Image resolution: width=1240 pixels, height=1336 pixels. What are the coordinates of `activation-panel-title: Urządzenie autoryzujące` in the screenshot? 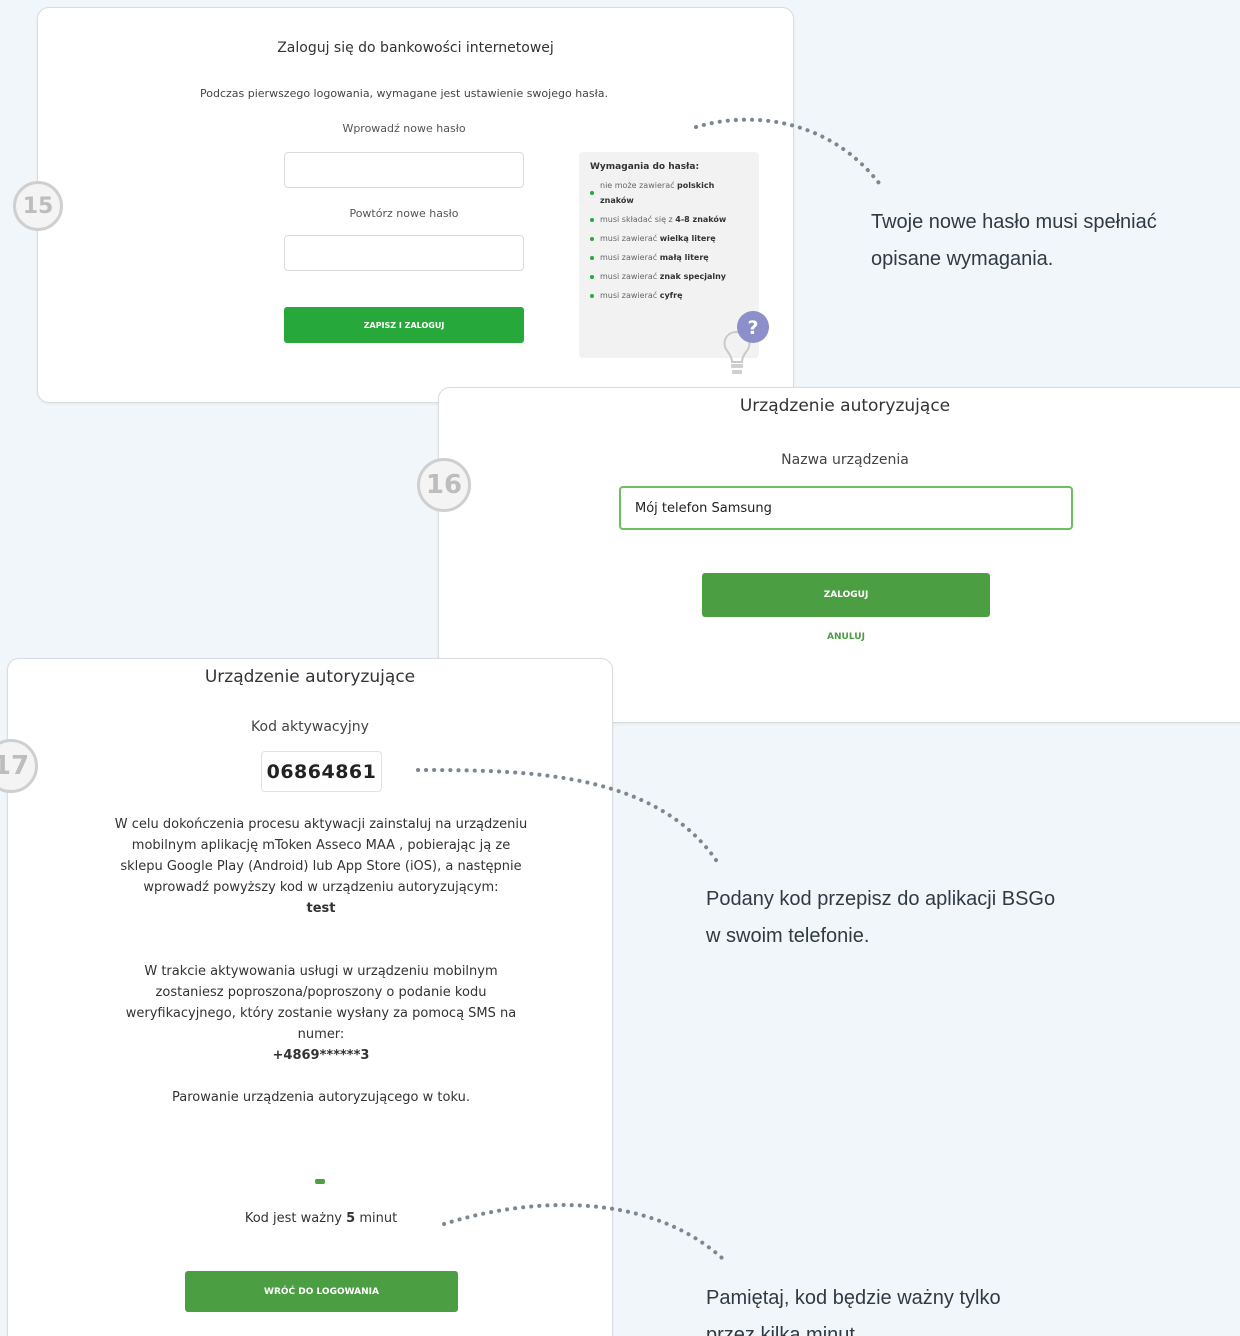 It's located at (310, 677).